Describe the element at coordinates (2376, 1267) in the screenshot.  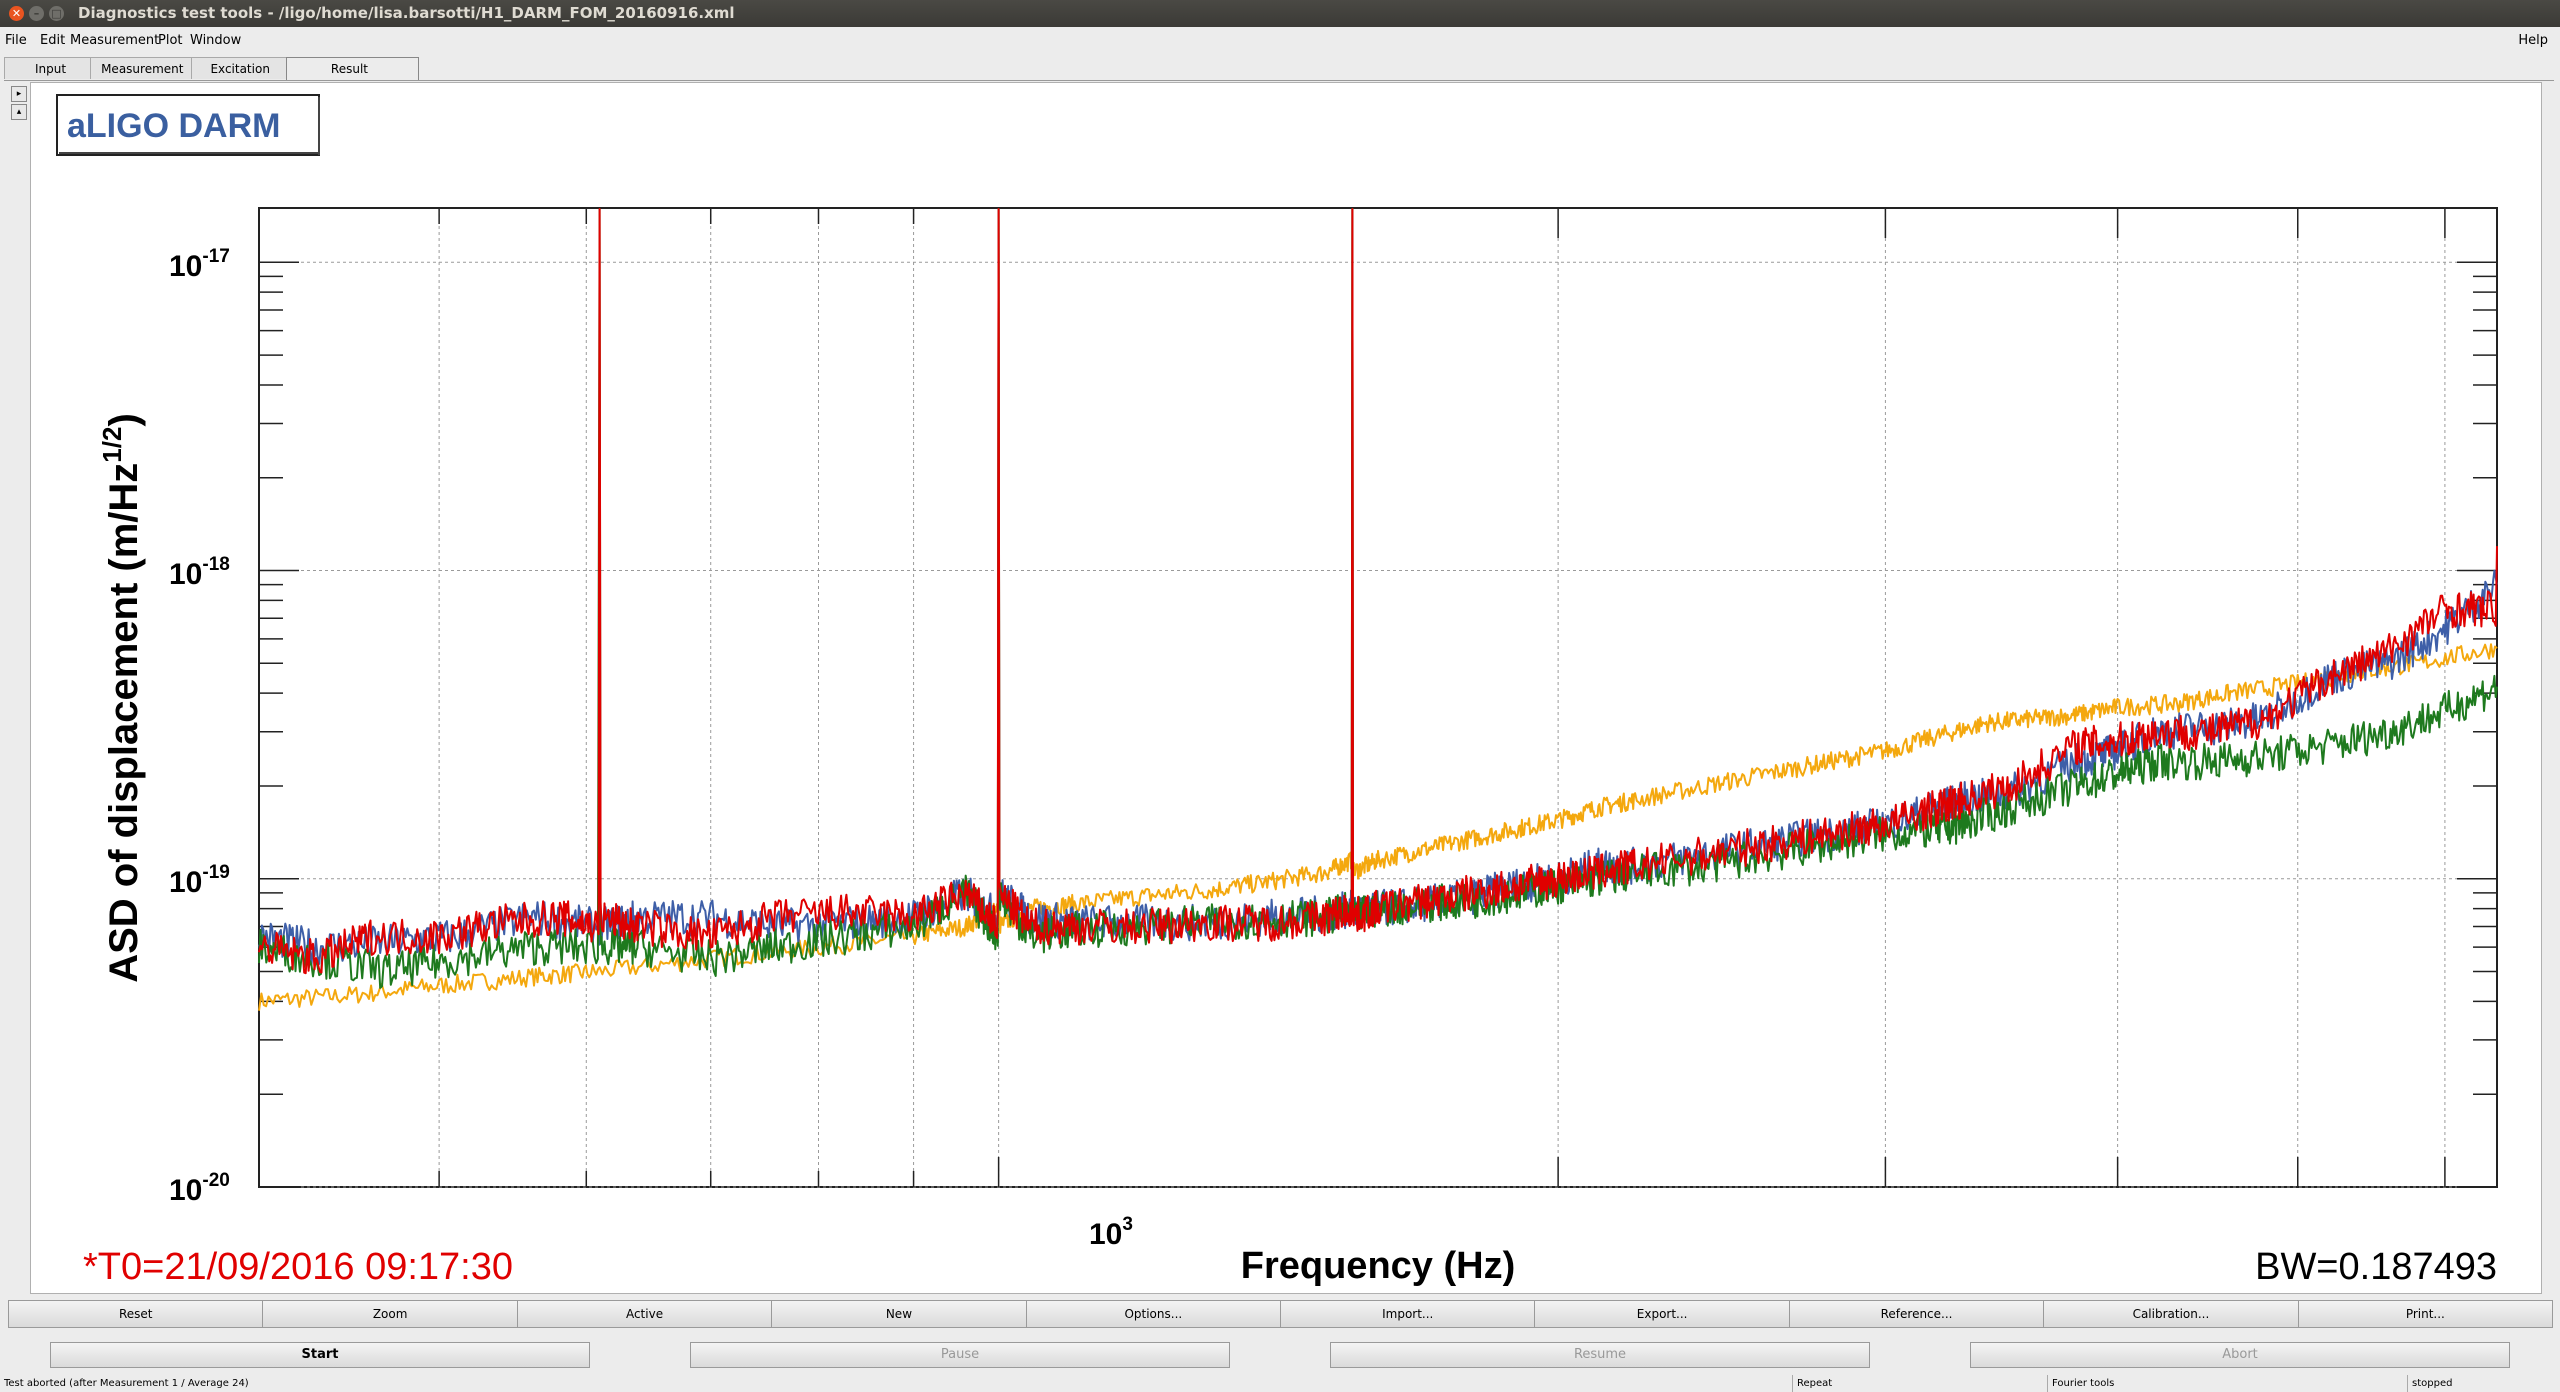
I see `bandwidth-label: BW=0.187493` at that location.